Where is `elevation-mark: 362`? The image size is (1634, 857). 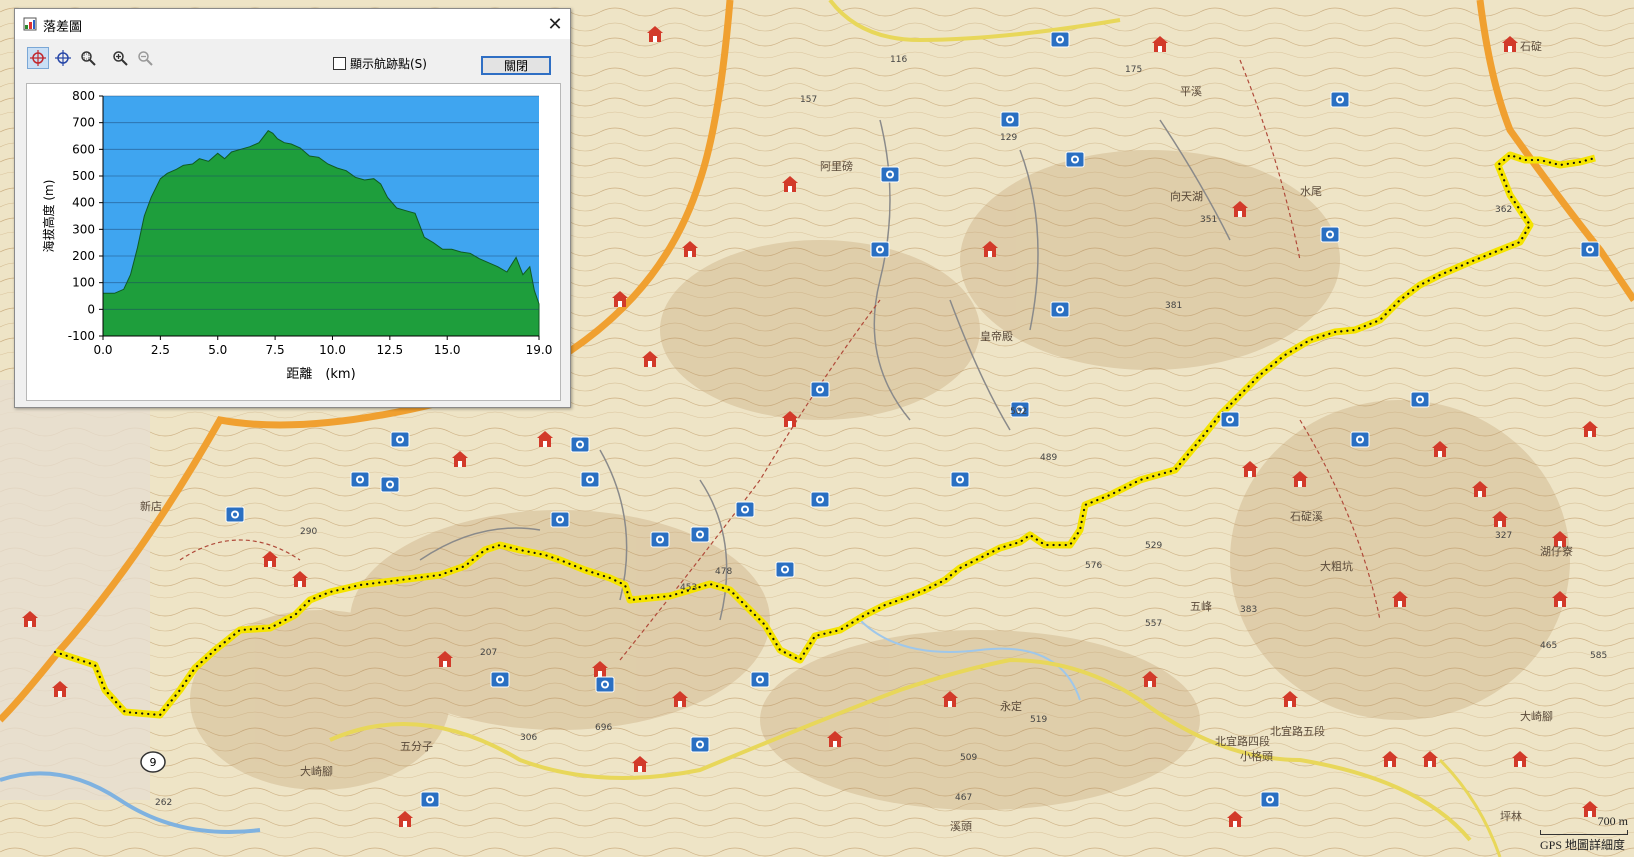
elevation-mark: 362 is located at coordinates (1503, 210).